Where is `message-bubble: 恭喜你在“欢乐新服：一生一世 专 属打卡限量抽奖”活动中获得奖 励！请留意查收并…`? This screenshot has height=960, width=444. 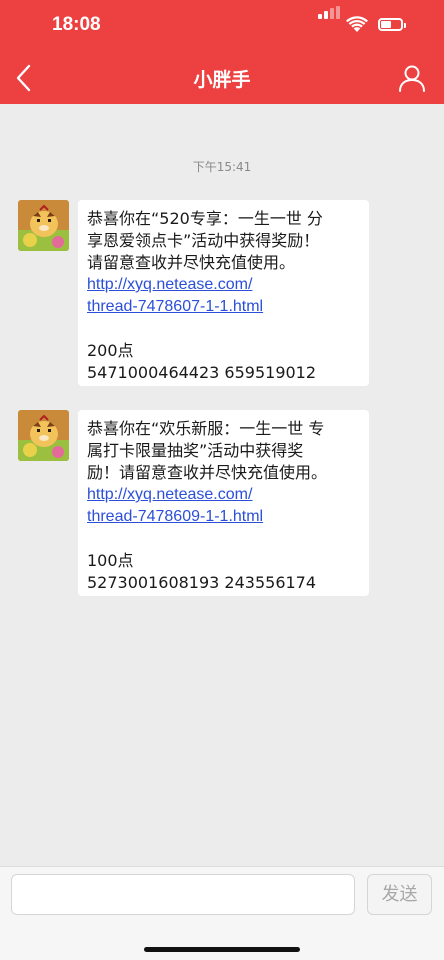
message-bubble: 恭喜你在“欢乐新服：一生一世 专 属打卡限量抽奖”活动中获得奖 励！请留意查收并… is located at coordinates (223, 503).